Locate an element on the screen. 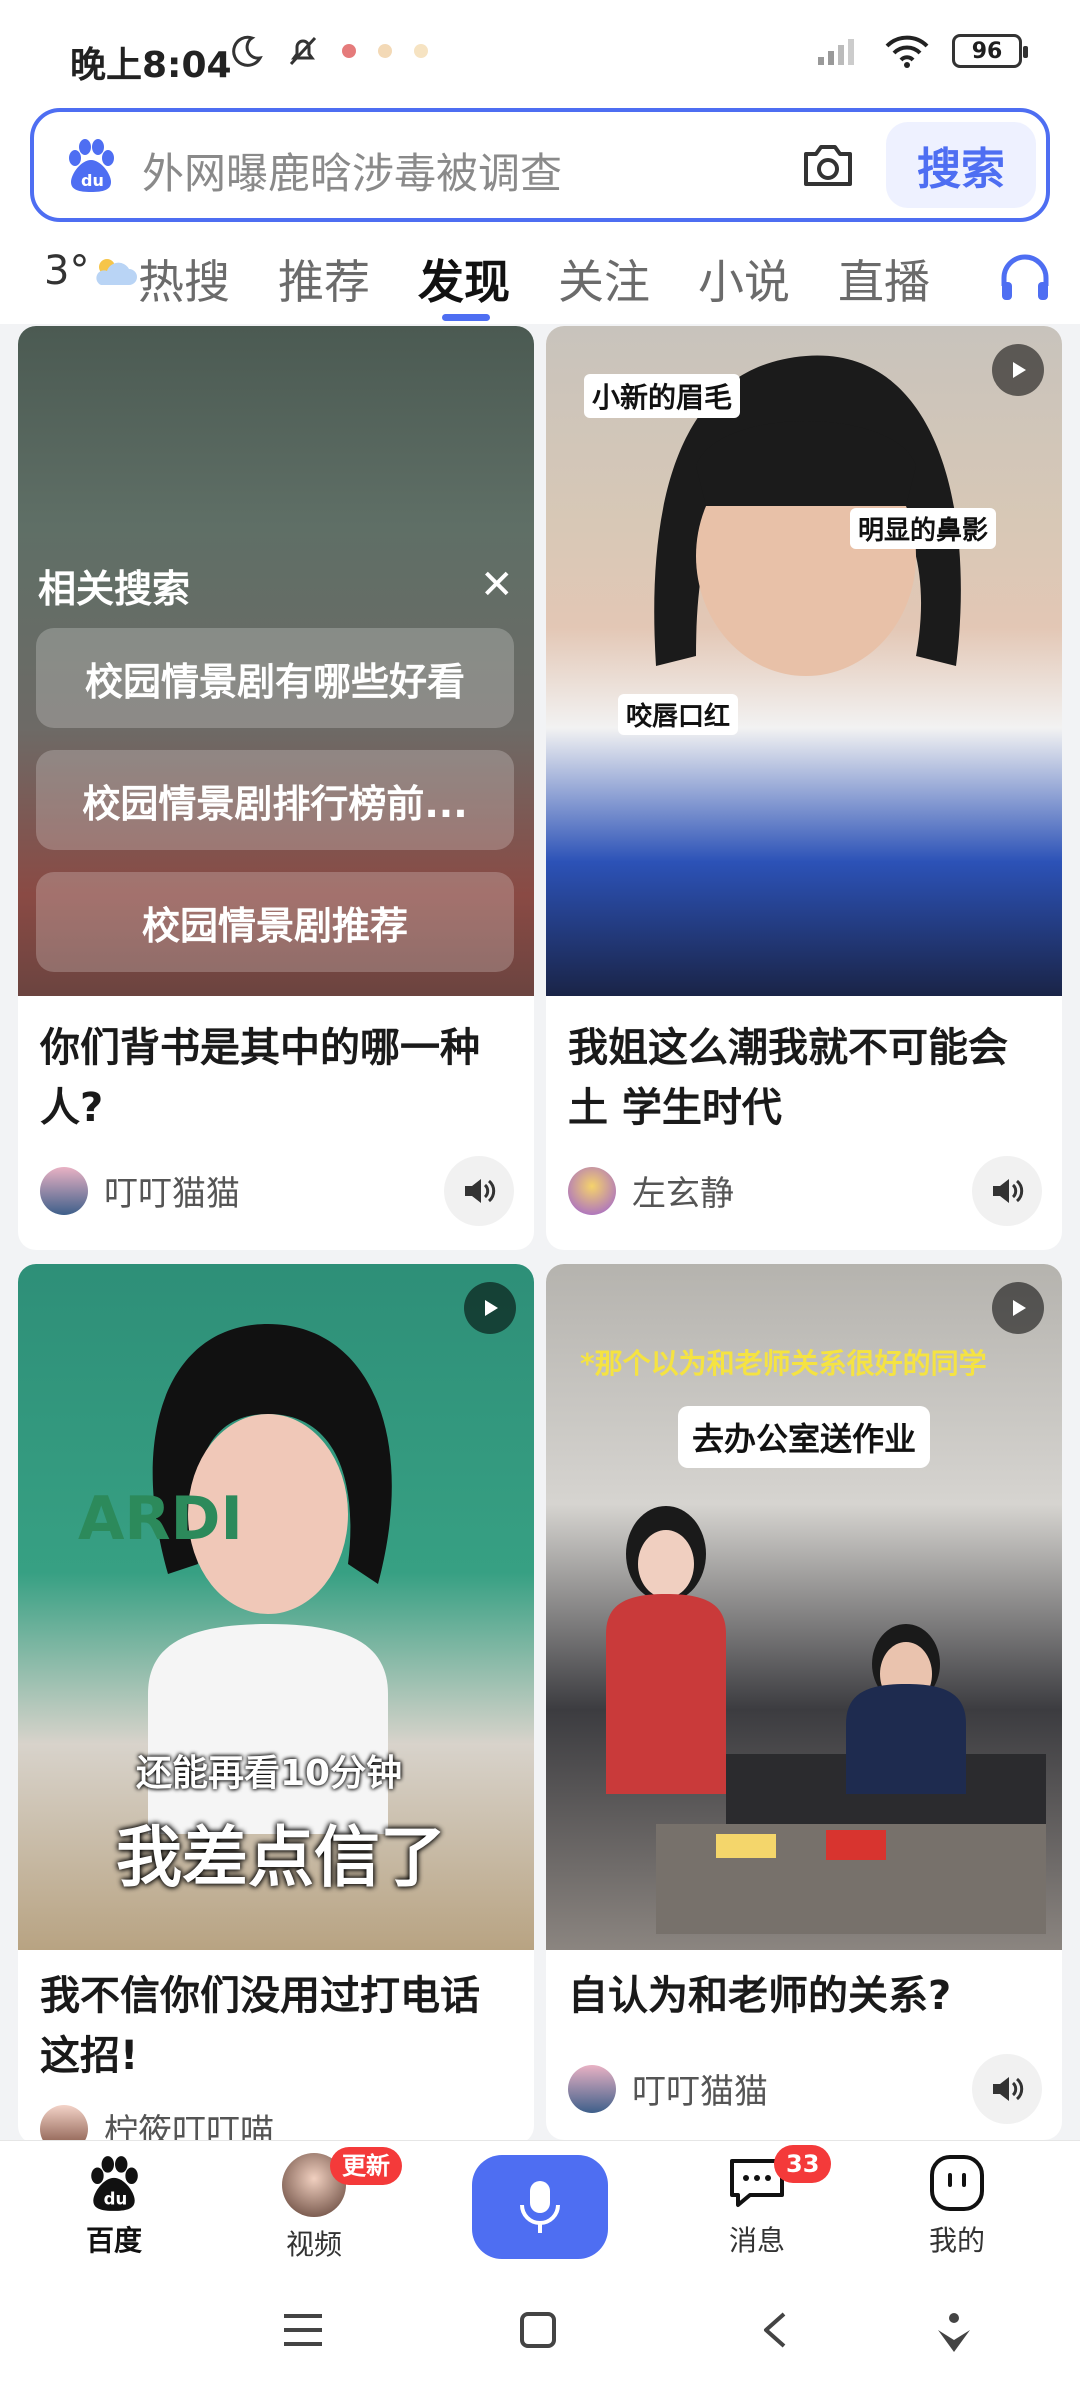 The width and height of the screenshot is (1080, 2400). related-search-item: 校园情景剧推荐 is located at coordinates (275, 922).